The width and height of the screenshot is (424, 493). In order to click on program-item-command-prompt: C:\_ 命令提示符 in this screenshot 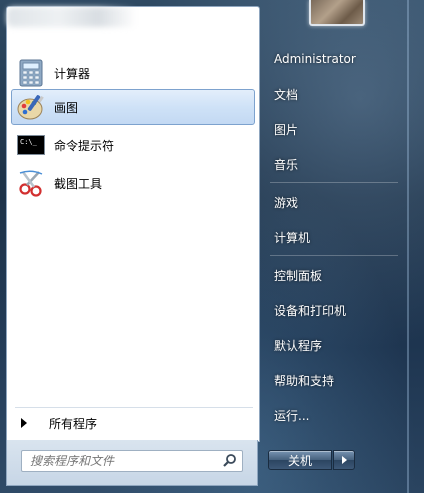, I will do `click(133, 145)`.